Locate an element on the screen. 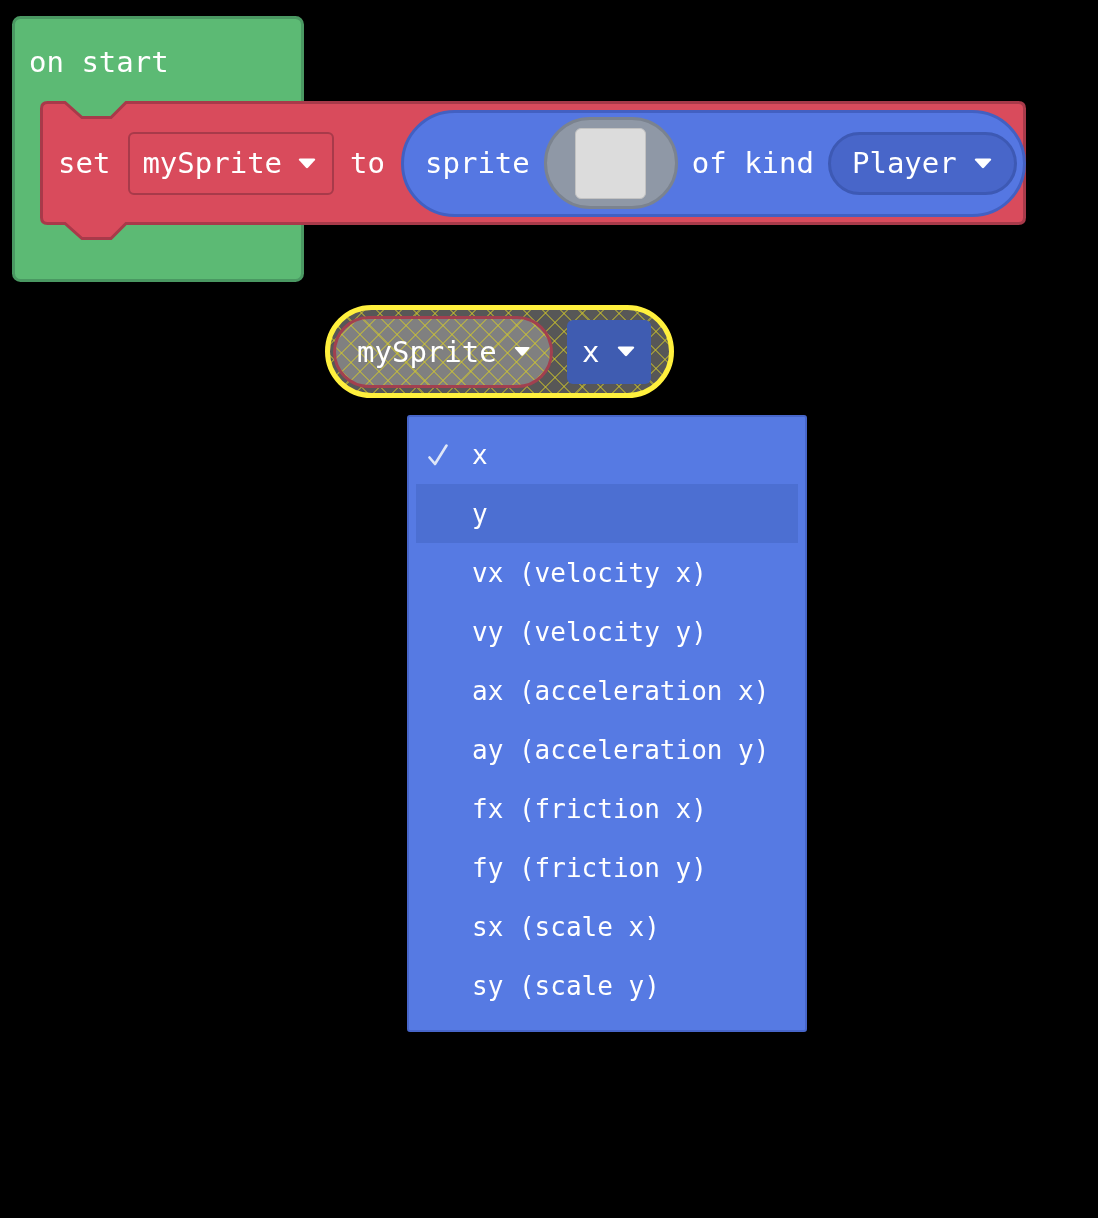 This screenshot has height=1218, width=1098. block-label: on start is located at coordinates (99, 62).